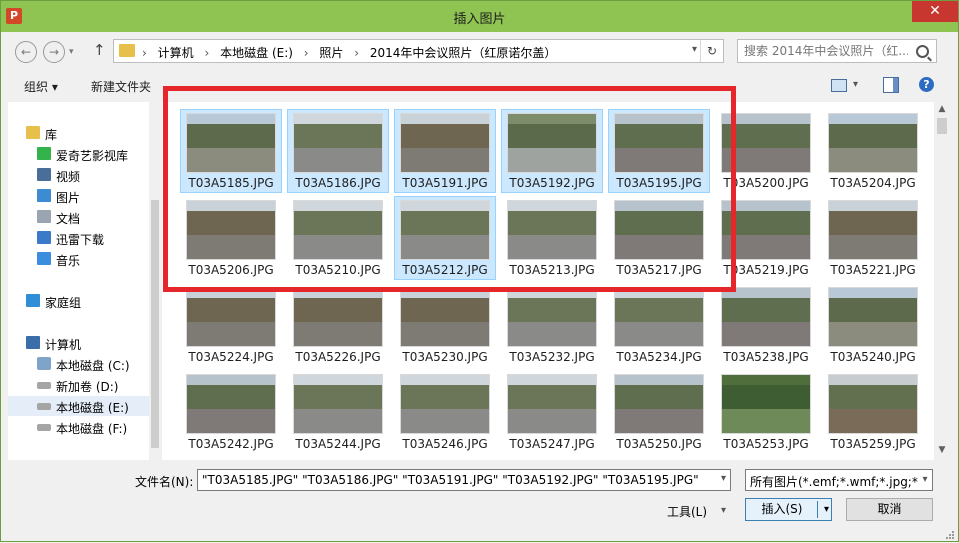 Image resolution: width=959 pixels, height=543 pixels. I want to click on search-input, so click(826, 51).